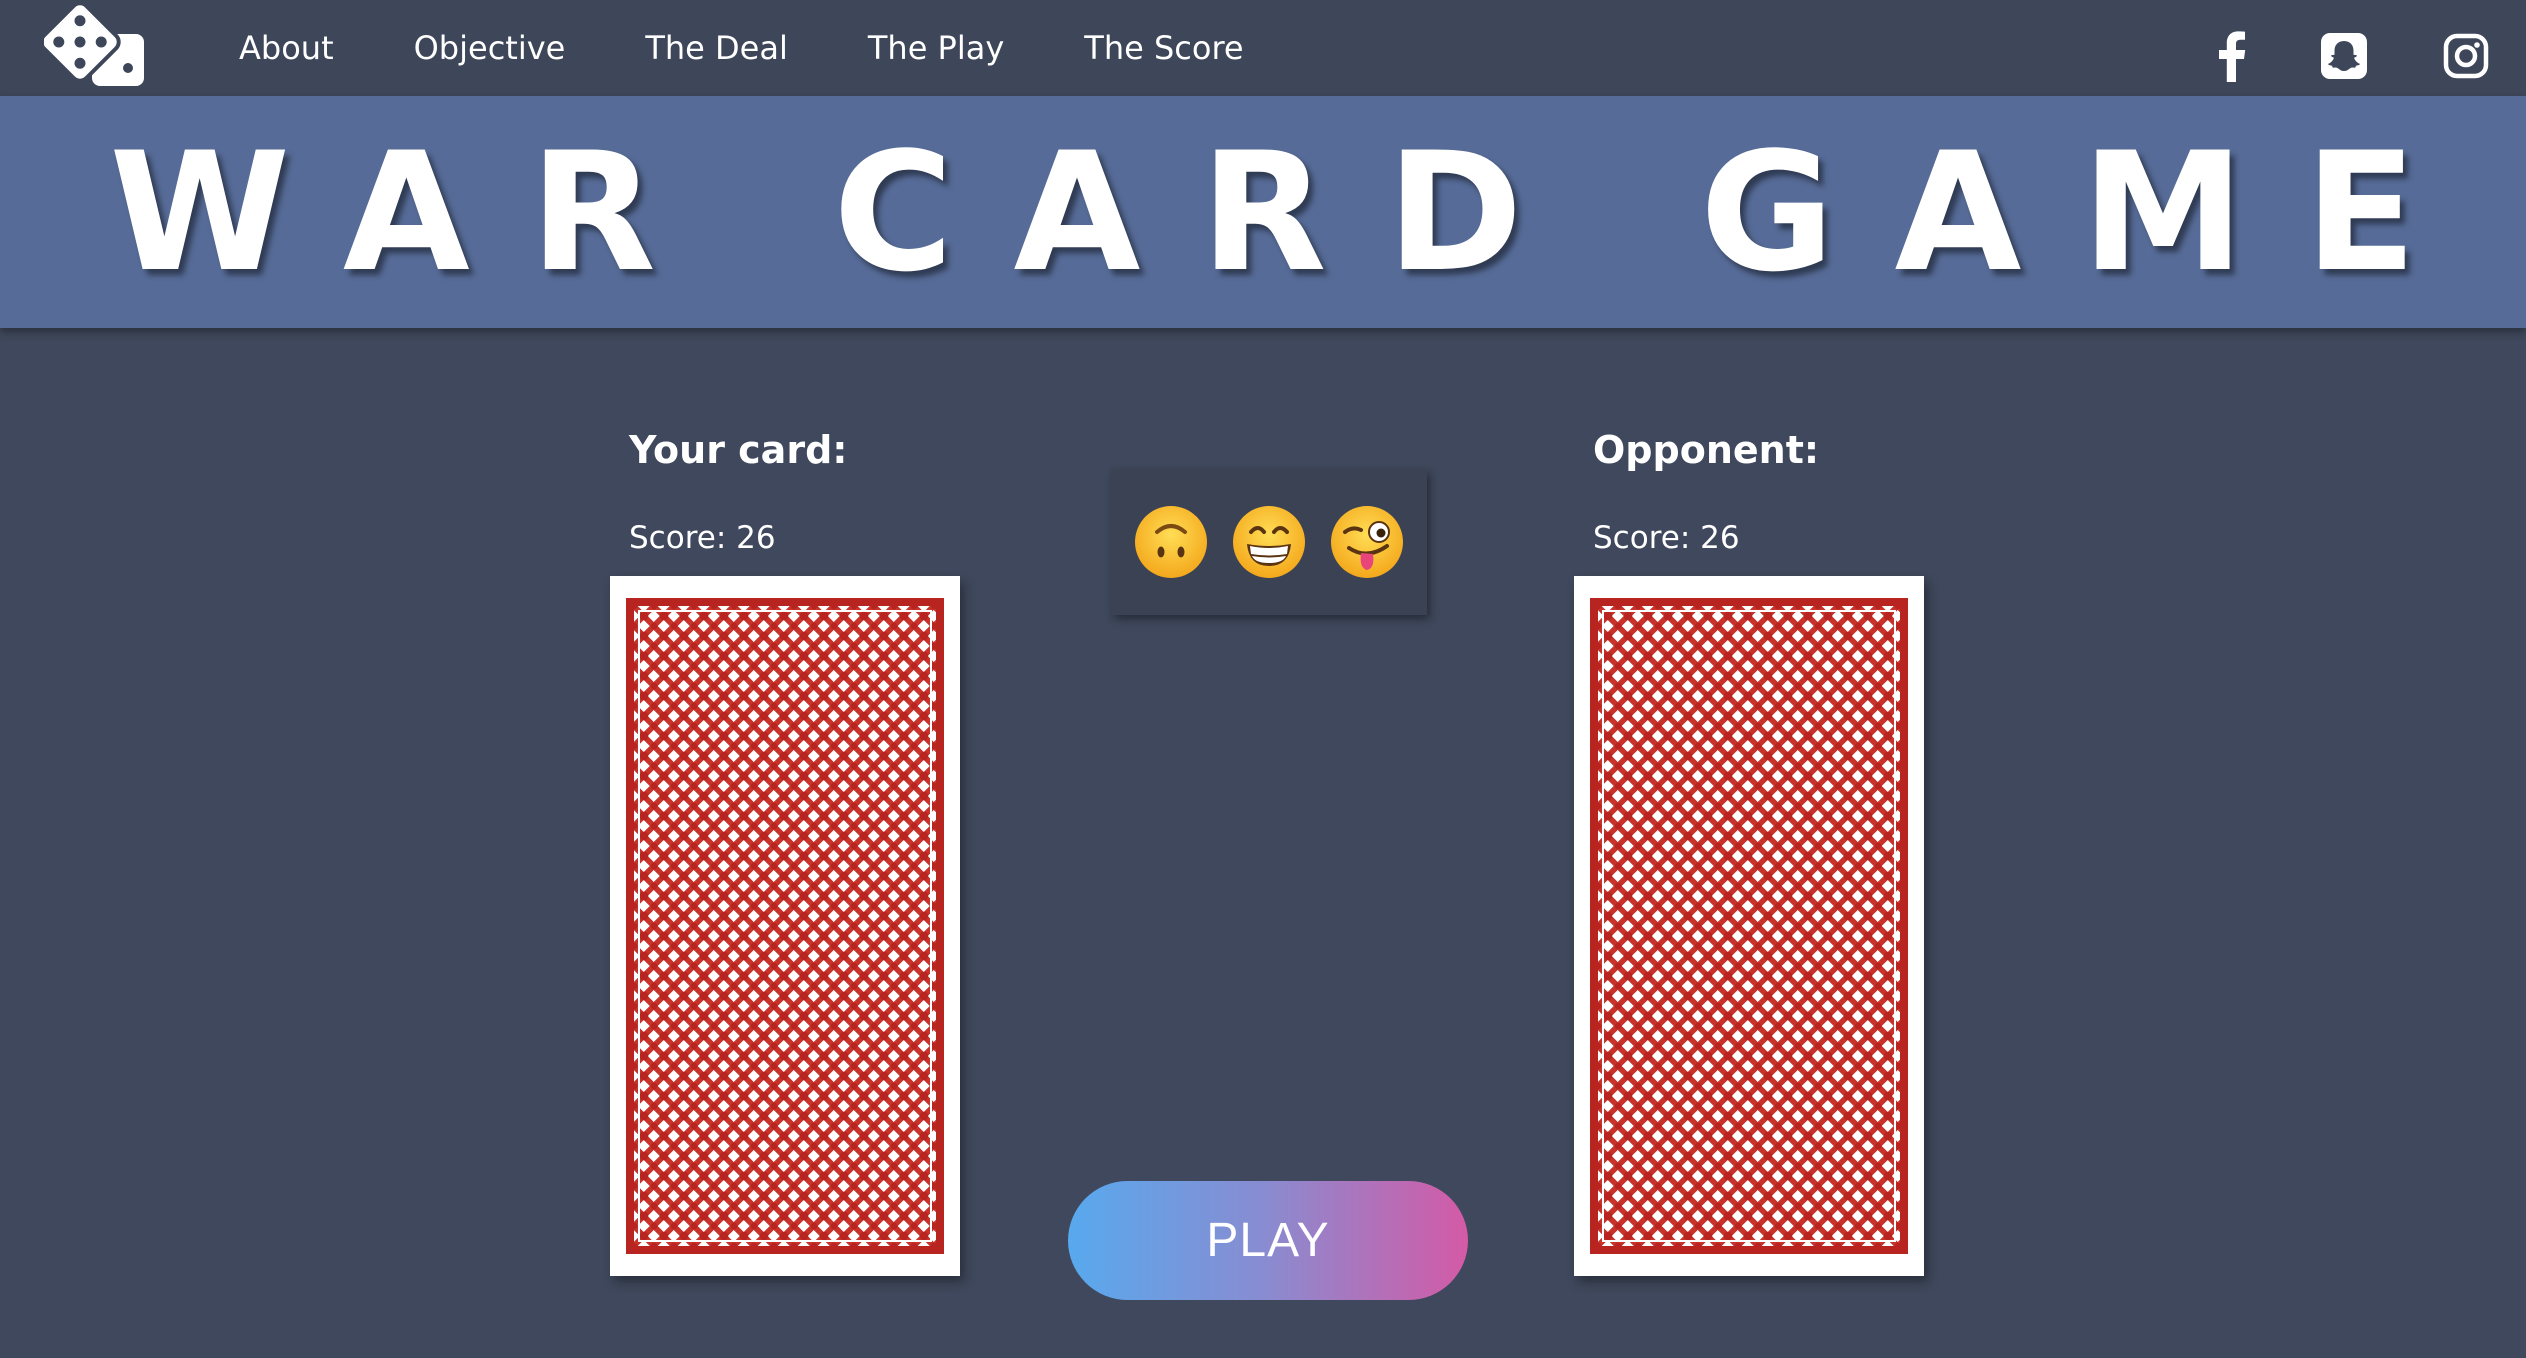 Image resolution: width=2526 pixels, height=1358 pixels. What do you see at coordinates (1171, 542) in the screenshot?
I see `upside-down-face-icon` at bounding box center [1171, 542].